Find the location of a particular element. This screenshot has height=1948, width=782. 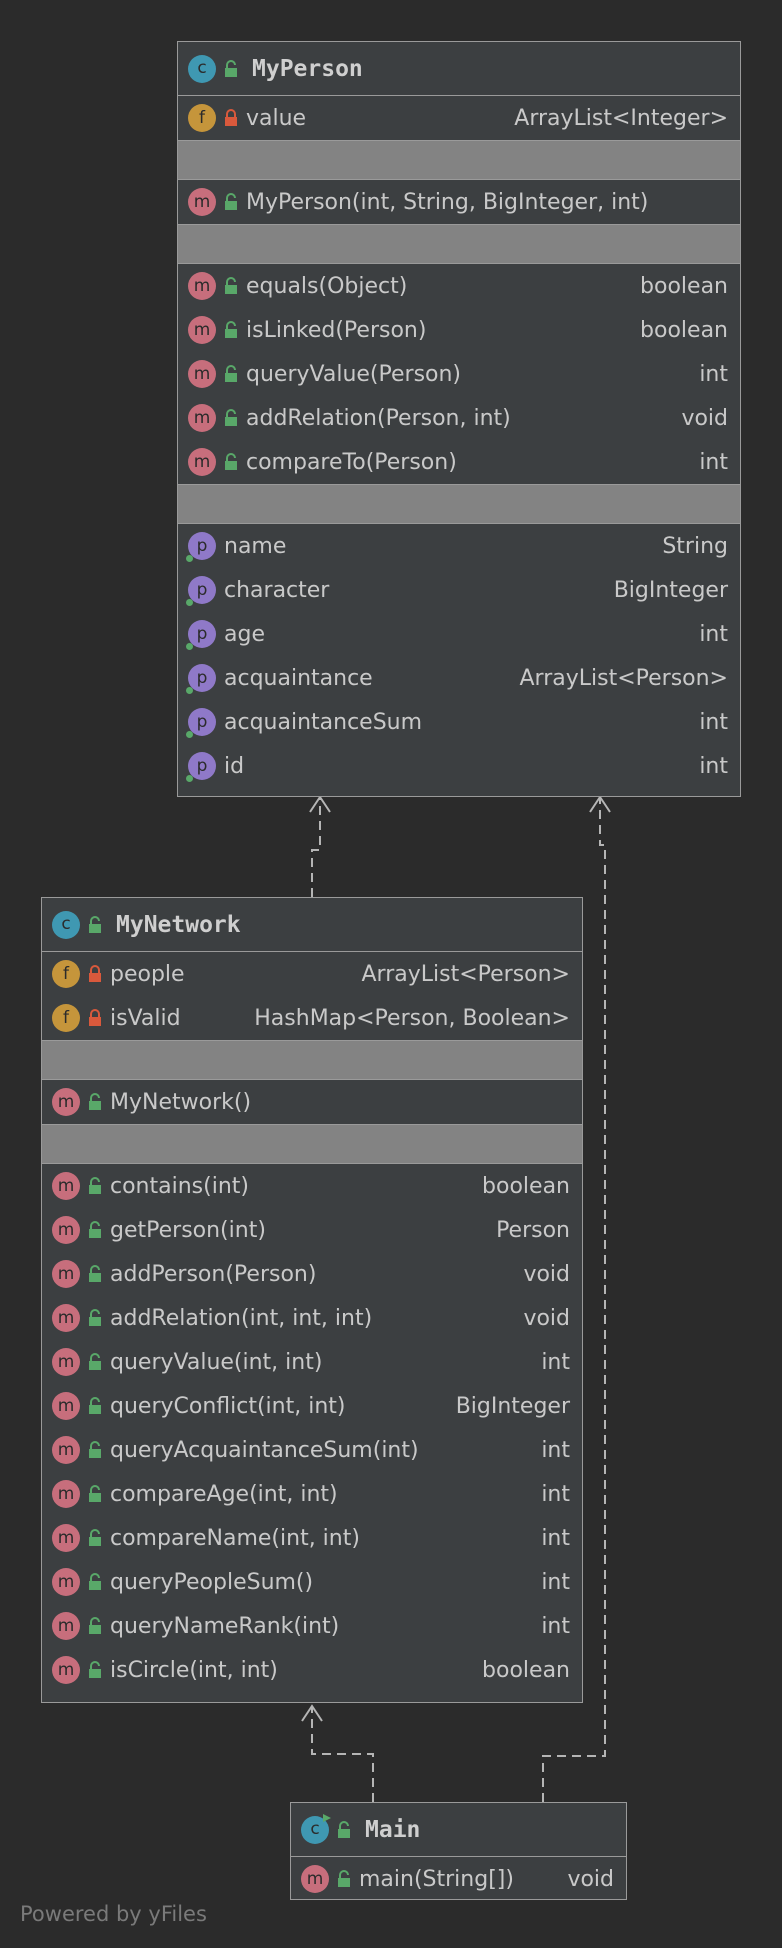

method-row: m queryAcquaintanceSum(int) int is located at coordinates (312, 1450).